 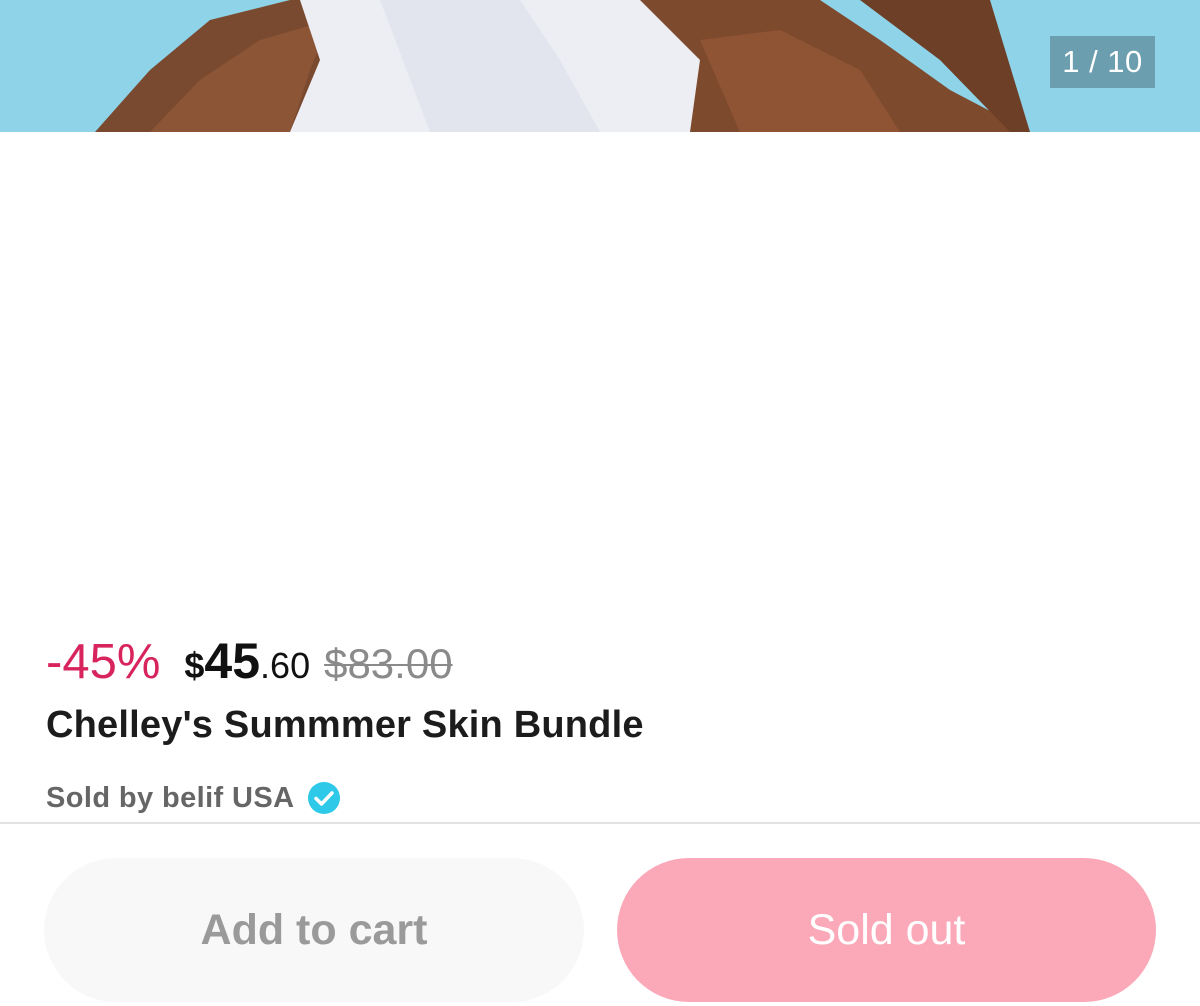 I want to click on bottom-bar-divider, so click(x=600, y=823).